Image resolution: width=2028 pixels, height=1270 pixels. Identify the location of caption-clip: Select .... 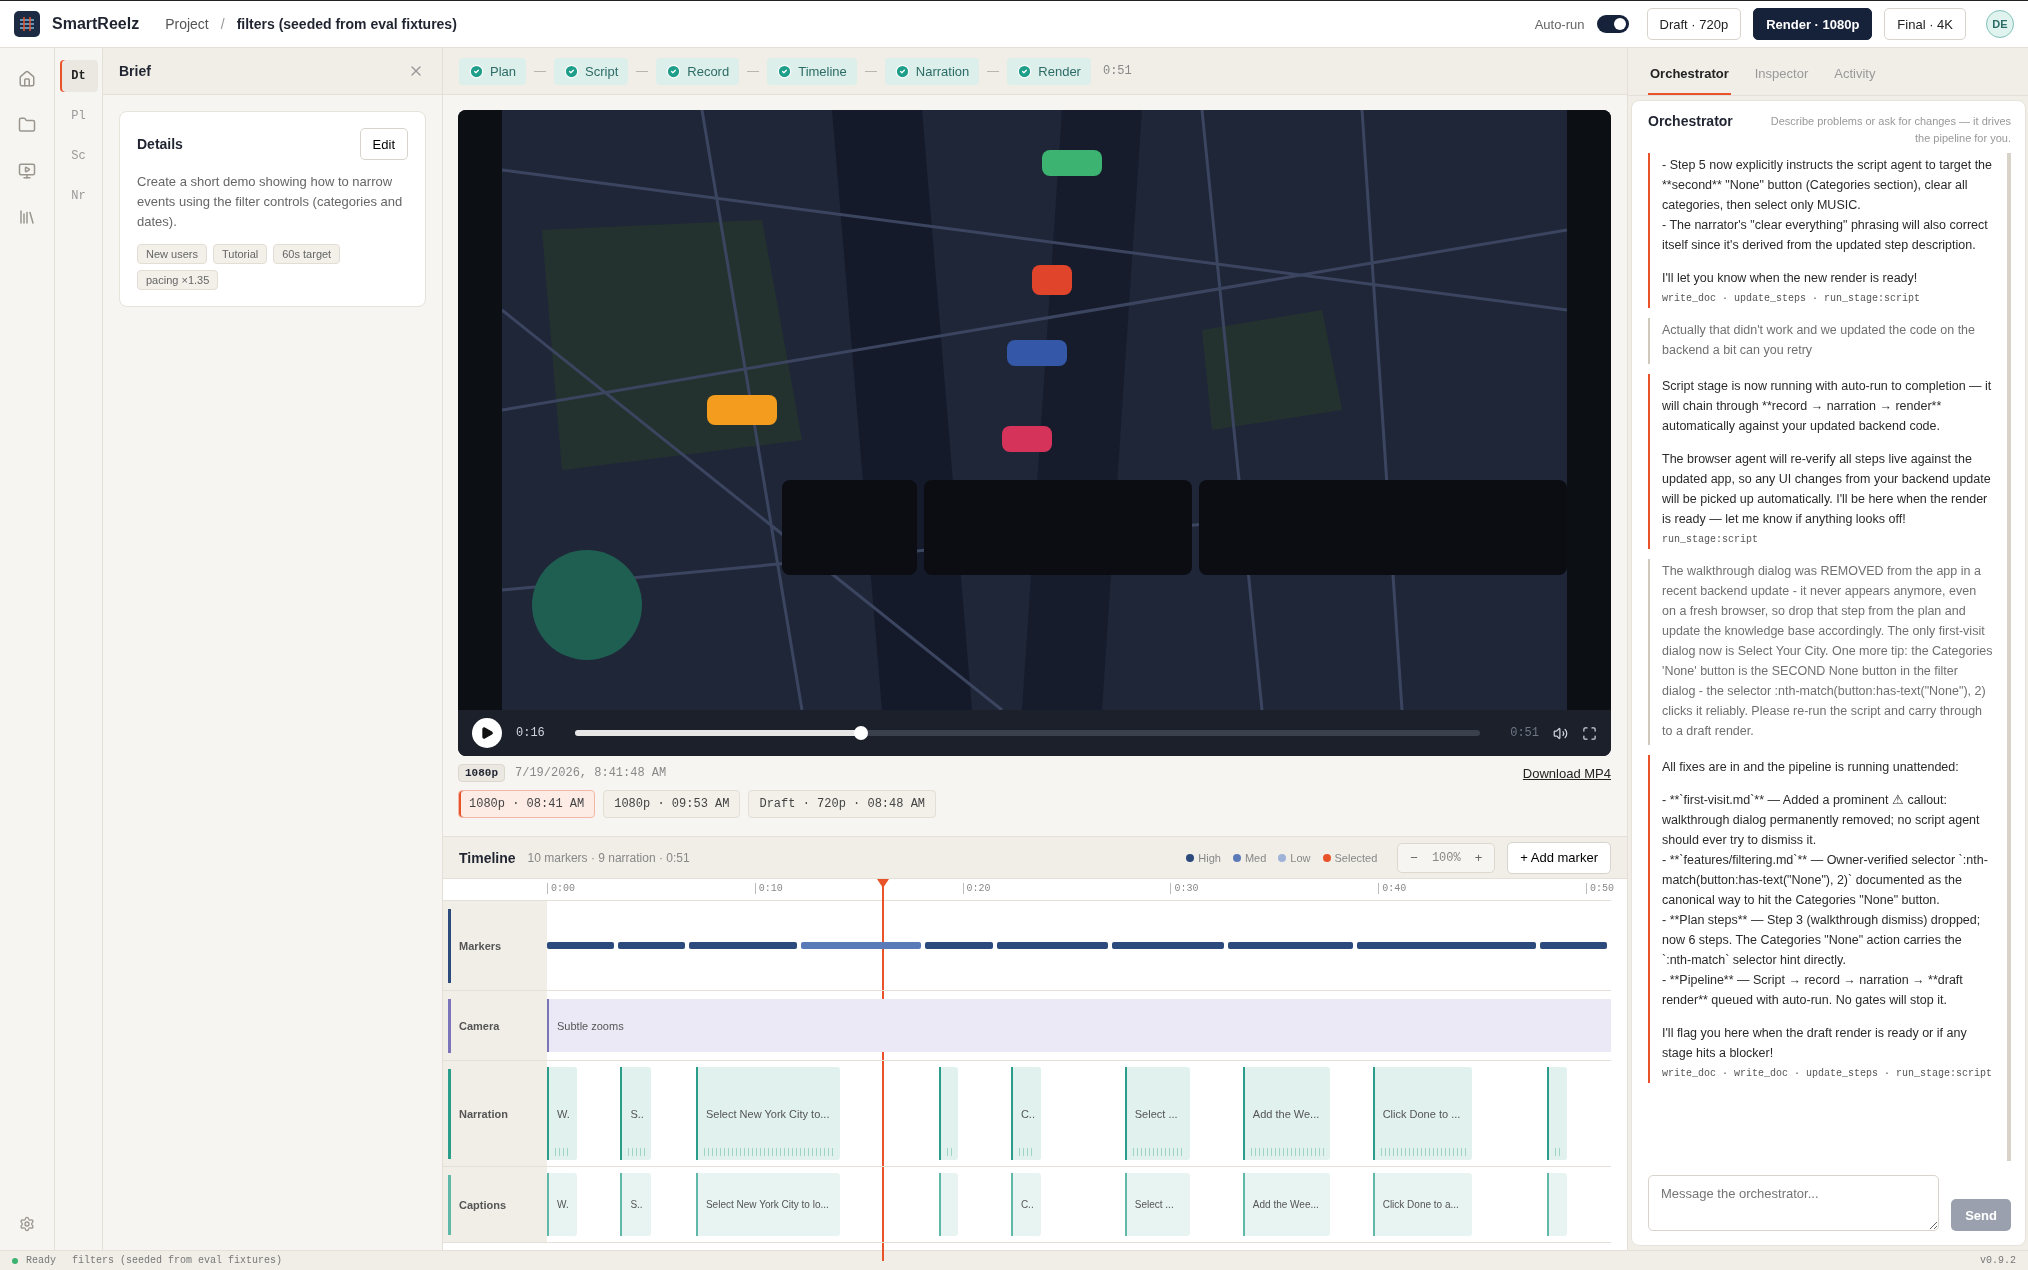
(1157, 1204).